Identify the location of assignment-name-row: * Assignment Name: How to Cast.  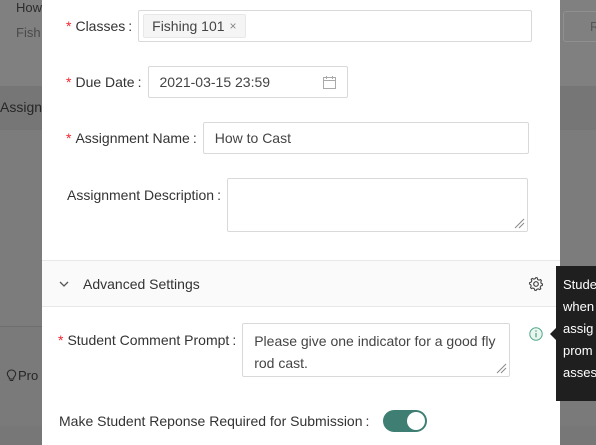
(297, 138).